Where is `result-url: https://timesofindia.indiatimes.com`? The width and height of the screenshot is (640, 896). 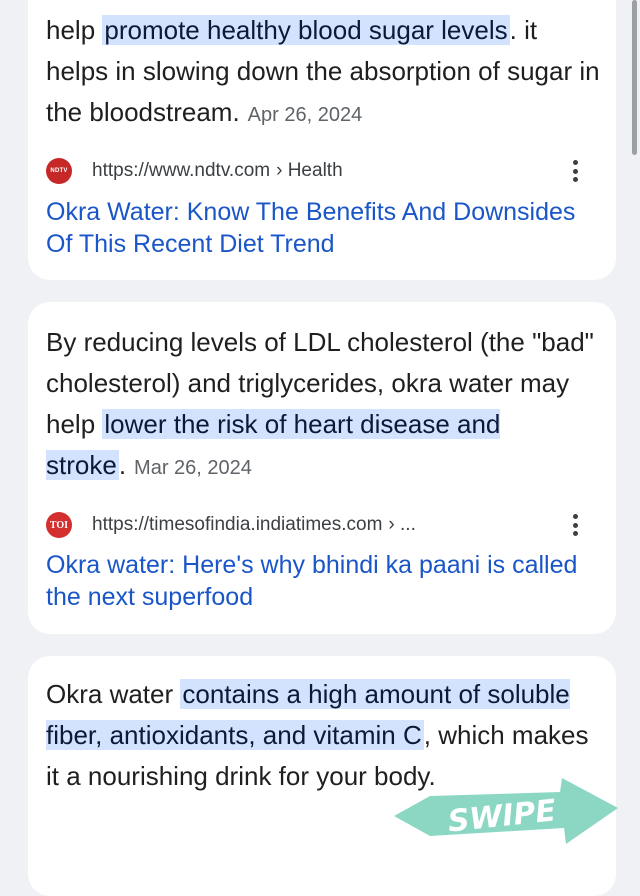 result-url: https://timesofindia.indiatimes.com is located at coordinates (237, 525).